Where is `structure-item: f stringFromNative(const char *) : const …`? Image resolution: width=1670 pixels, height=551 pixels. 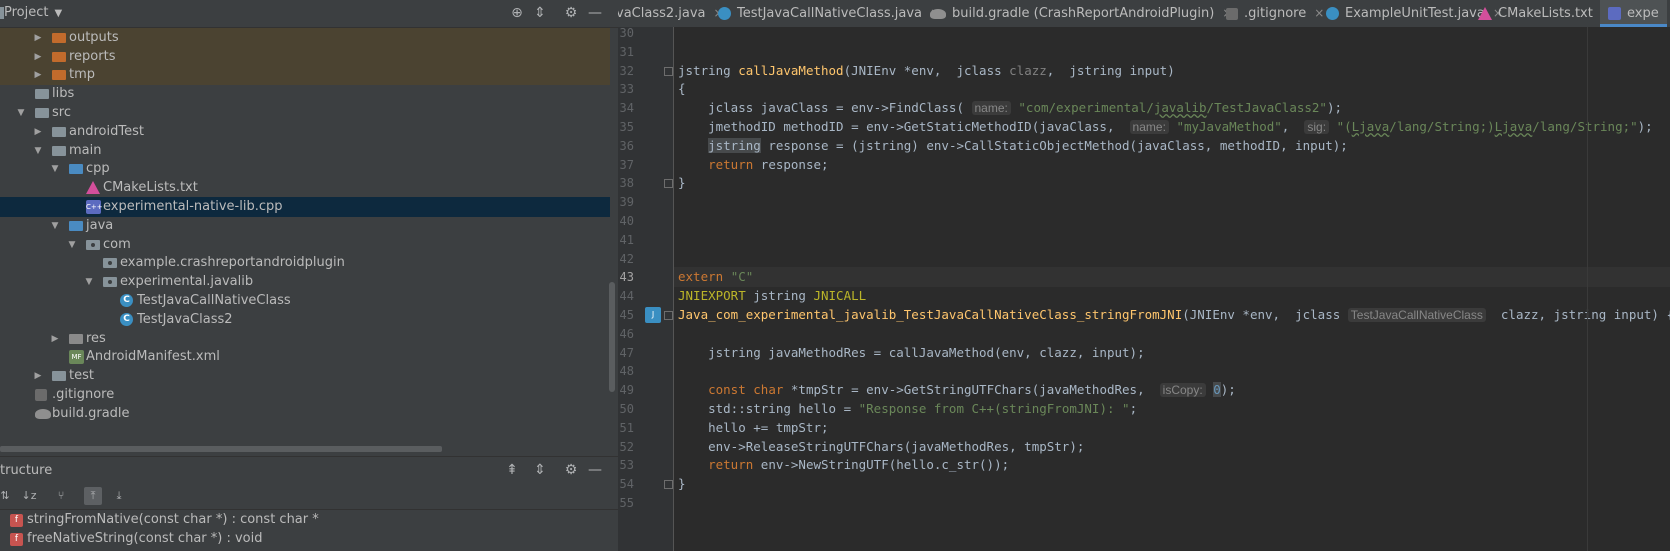
structure-item: f stringFromNative(const char *) : const … is located at coordinates (309, 520).